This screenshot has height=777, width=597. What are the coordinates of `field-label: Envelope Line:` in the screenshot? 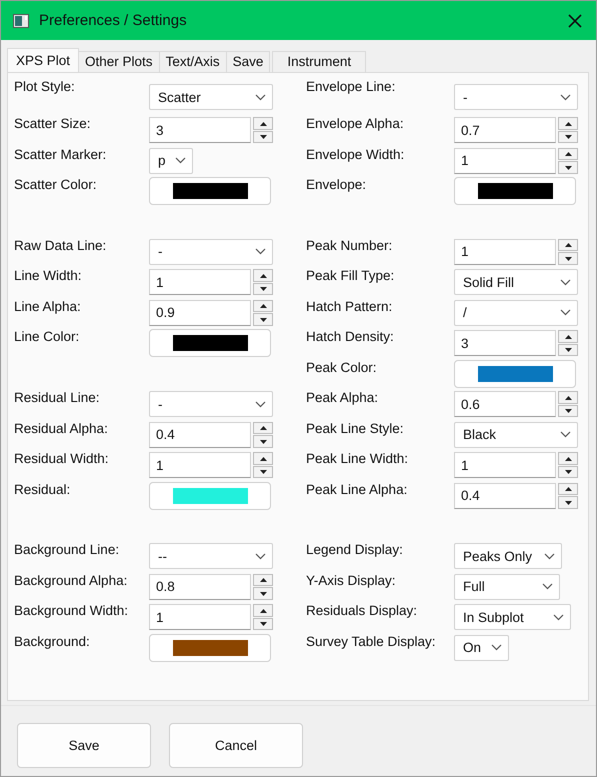 It's located at (351, 86).